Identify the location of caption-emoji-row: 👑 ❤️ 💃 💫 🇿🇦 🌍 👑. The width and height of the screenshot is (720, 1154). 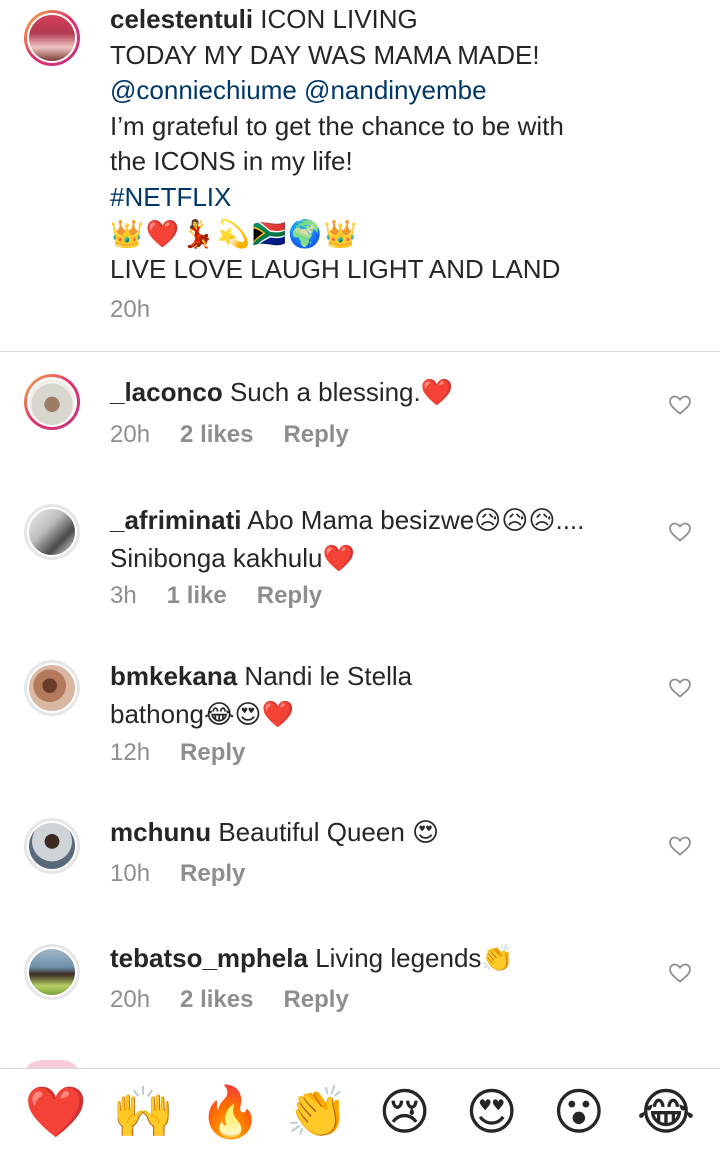
(390, 234).